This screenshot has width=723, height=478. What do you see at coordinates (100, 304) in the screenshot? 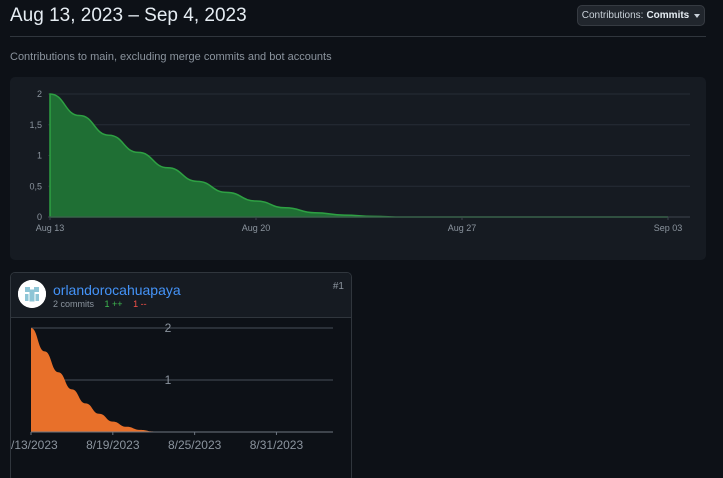
I see `contributor-stats: 2 commits 1 ++ 1 --` at bounding box center [100, 304].